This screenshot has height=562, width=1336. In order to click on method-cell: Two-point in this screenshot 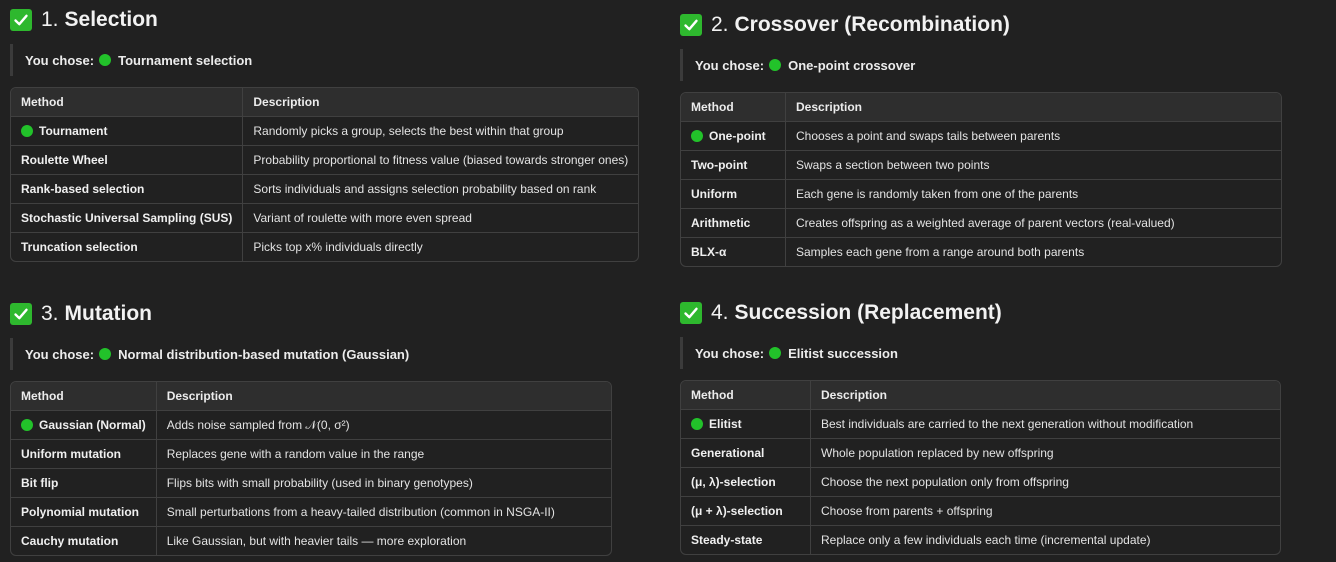, I will do `click(733, 165)`.